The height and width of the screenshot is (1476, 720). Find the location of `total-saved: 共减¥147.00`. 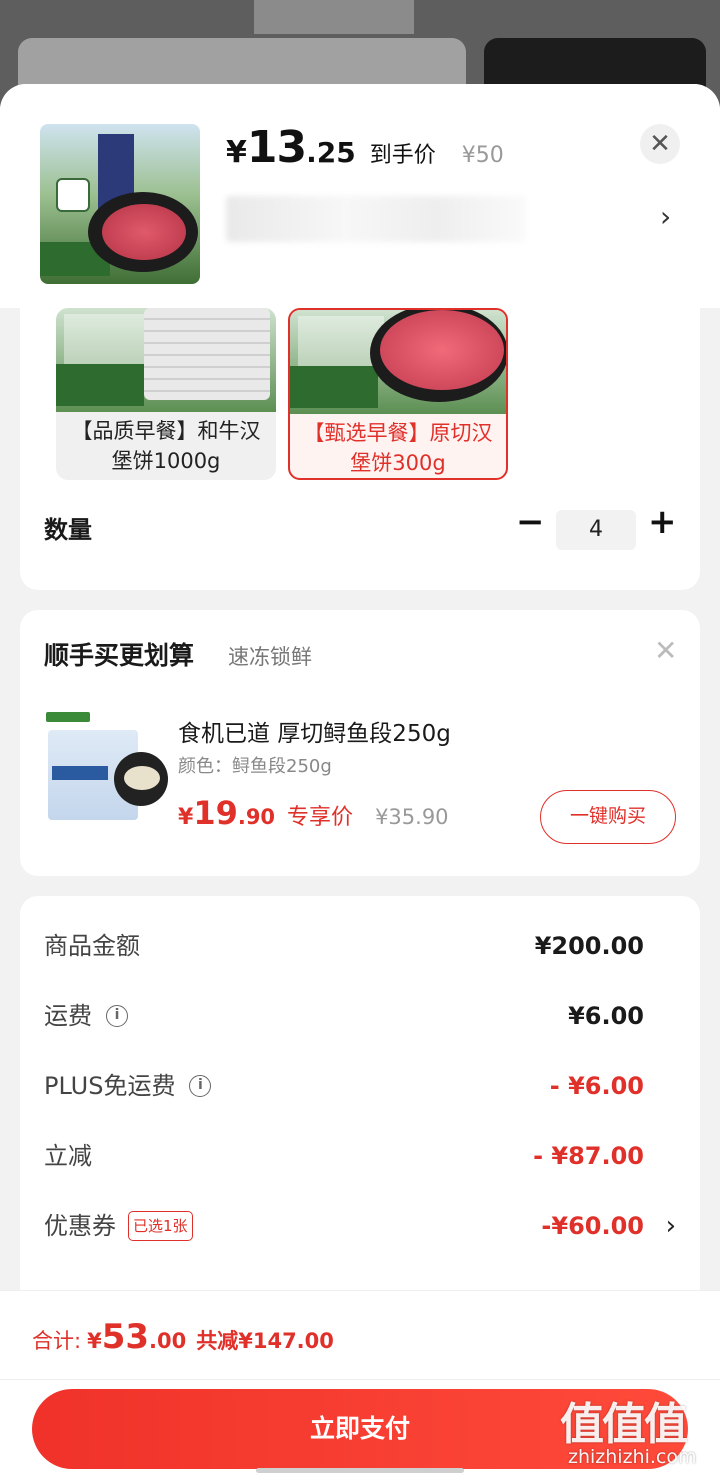

total-saved: 共减¥147.00 is located at coordinates (265, 1341).